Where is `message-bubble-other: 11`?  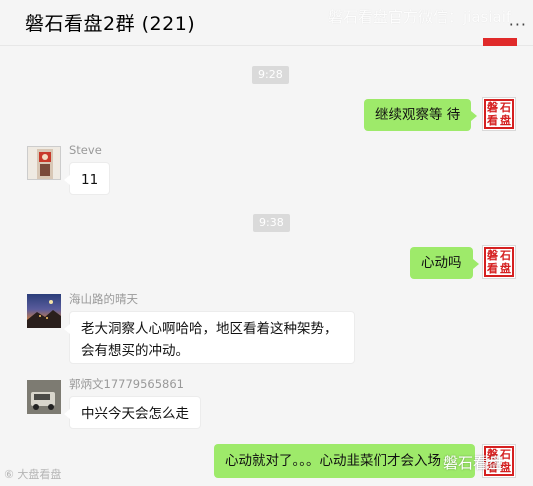
message-bubble-other: 11 is located at coordinates (87, 178).